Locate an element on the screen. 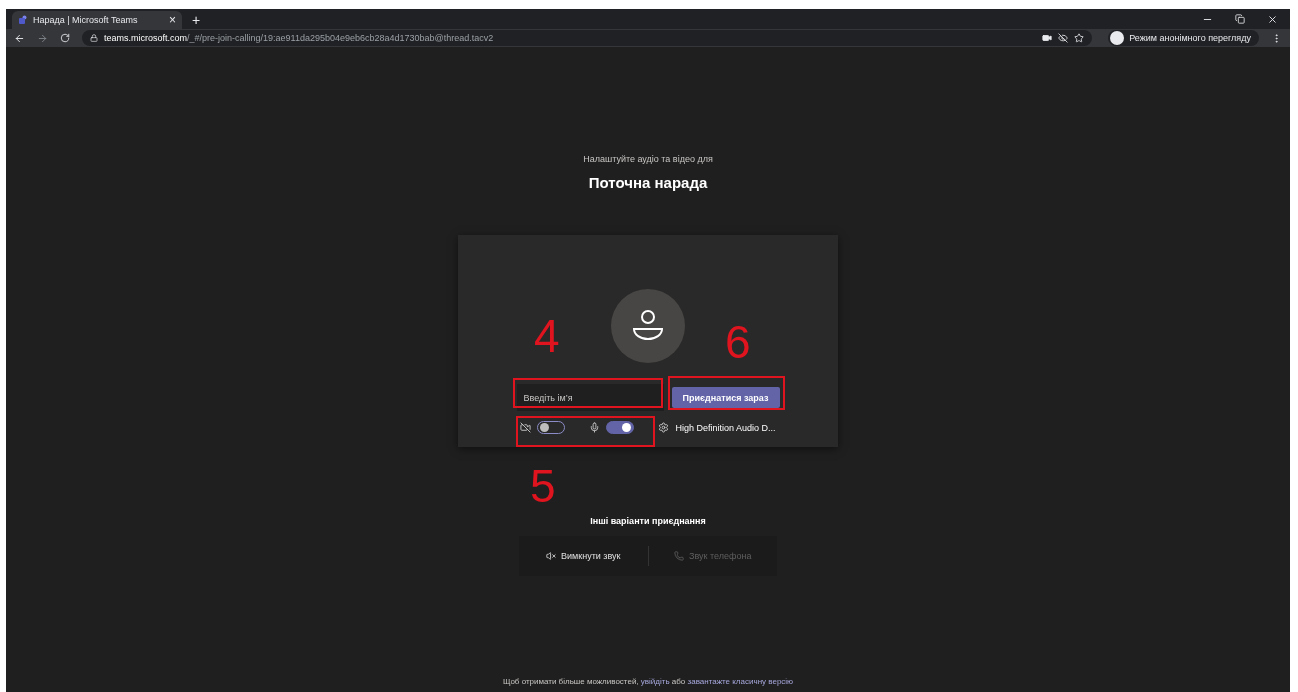 Image resolution: width=1298 pixels, height=692 pixels. camera-off-icon is located at coordinates (526, 427).